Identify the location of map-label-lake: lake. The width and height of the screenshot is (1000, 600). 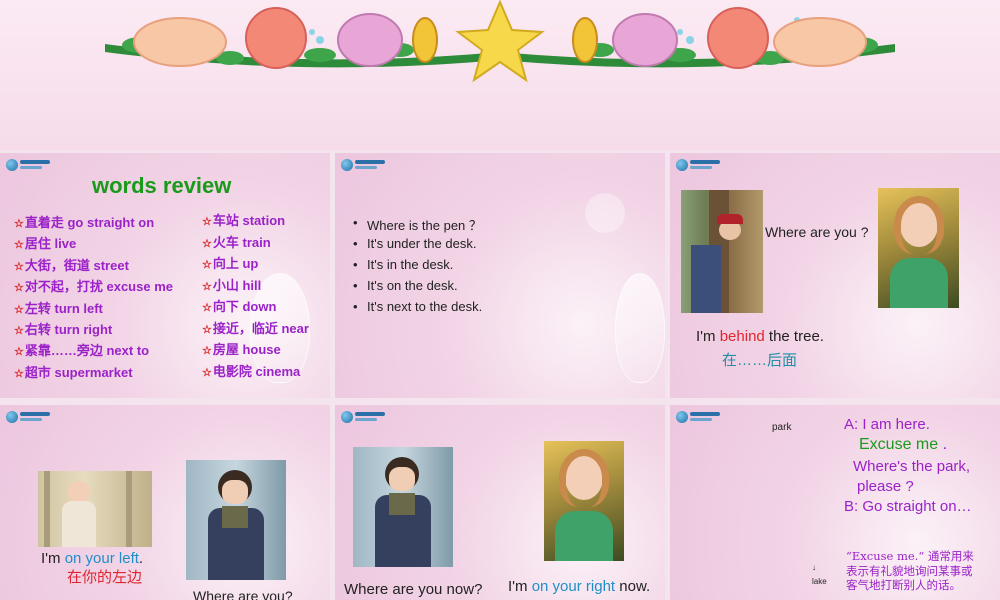
(819, 581).